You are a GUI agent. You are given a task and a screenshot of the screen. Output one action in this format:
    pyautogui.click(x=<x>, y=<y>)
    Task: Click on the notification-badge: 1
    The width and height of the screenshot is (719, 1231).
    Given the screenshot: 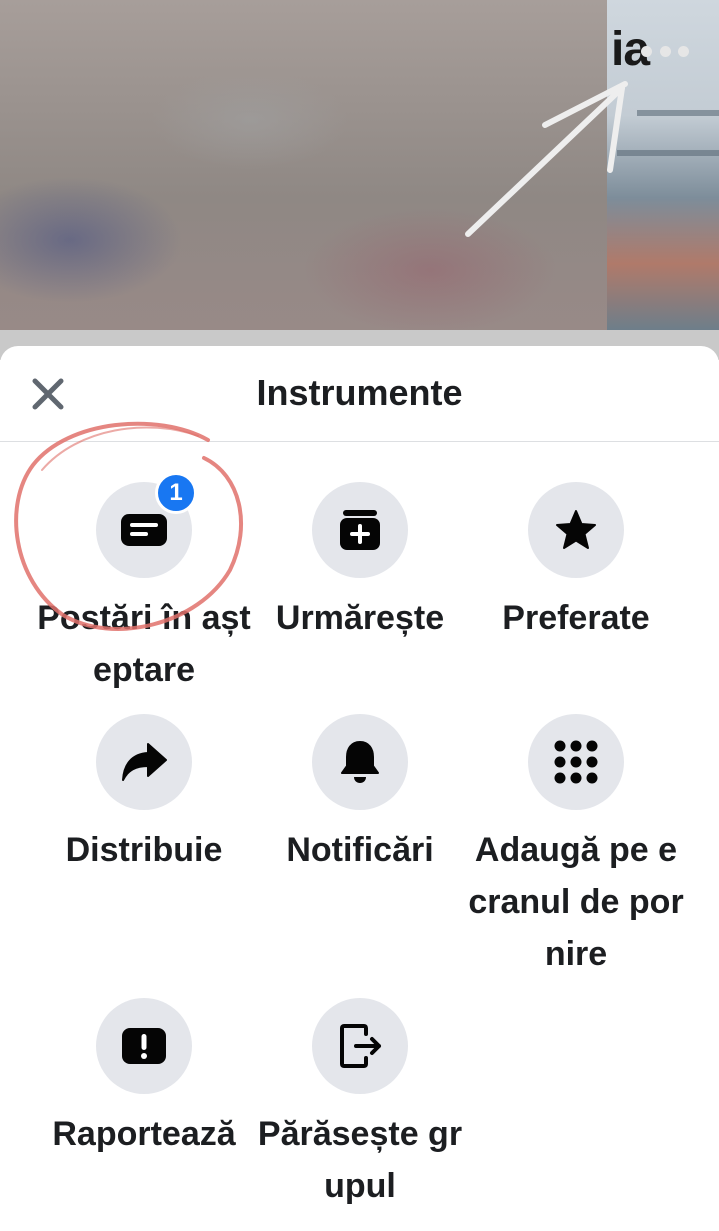 What is the action you would take?
    pyautogui.click(x=176, y=493)
    